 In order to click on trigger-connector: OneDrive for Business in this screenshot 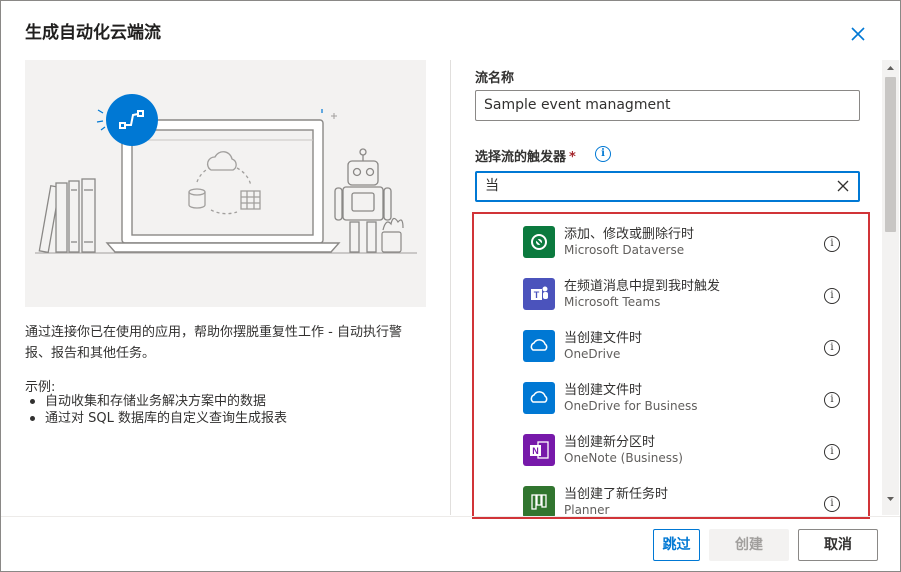, I will do `click(631, 406)`.